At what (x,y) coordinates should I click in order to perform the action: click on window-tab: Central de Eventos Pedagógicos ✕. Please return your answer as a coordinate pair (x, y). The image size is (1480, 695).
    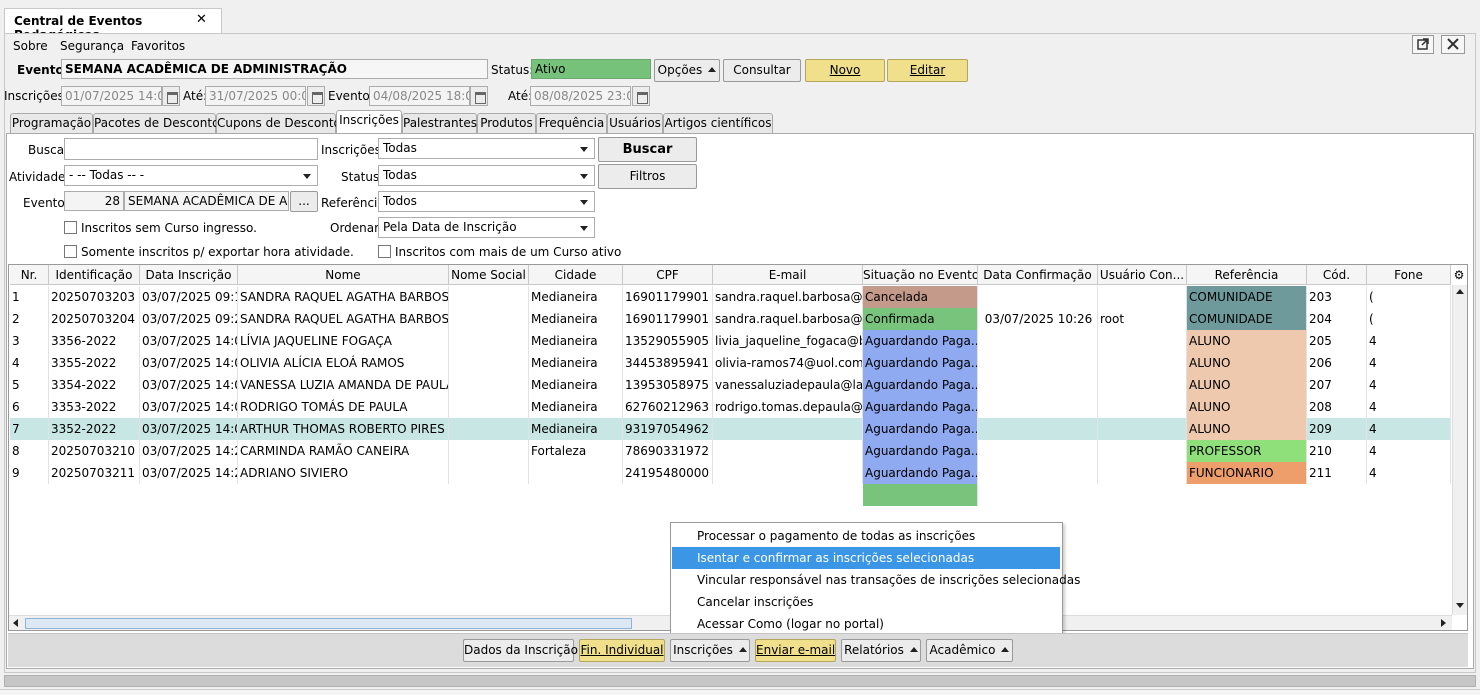
    Looking at the image, I should click on (113, 25).